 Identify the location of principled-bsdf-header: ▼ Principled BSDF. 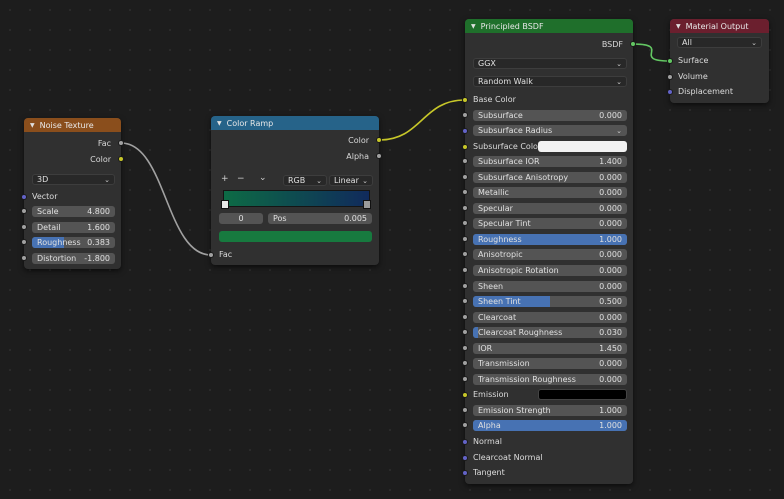
(549, 26).